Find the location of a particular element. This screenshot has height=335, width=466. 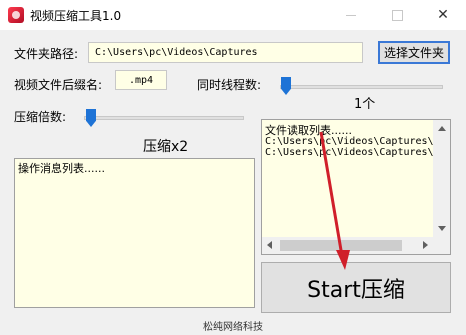

title-bar: 视频压缩工具1.0 ✕ is located at coordinates (233, 15).